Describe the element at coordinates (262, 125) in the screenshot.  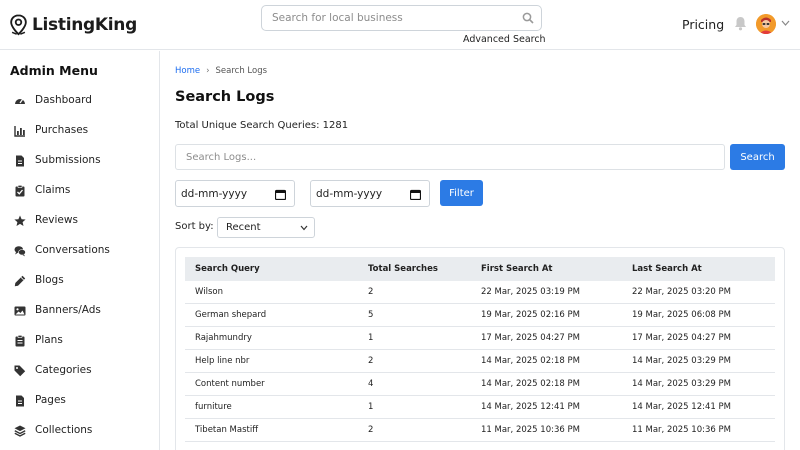
I see `total-queries-count: Total Unique Search Queries: 1281` at that location.